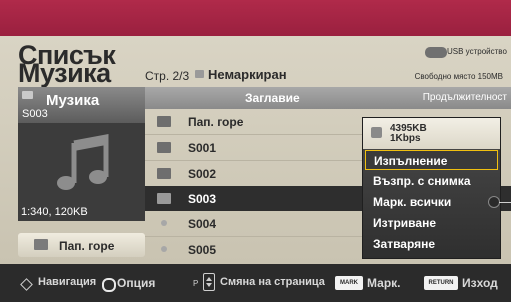 The width and height of the screenshot is (511, 302). Describe the element at coordinates (384, 283) in the screenshot. I see `mark-hint: Марк.` at that location.